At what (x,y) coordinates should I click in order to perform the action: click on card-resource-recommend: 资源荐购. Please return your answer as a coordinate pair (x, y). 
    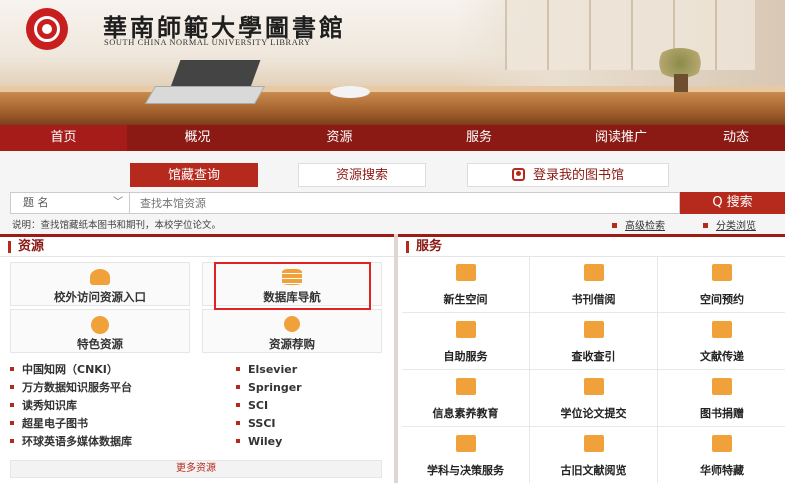
    Looking at the image, I should click on (292, 331).